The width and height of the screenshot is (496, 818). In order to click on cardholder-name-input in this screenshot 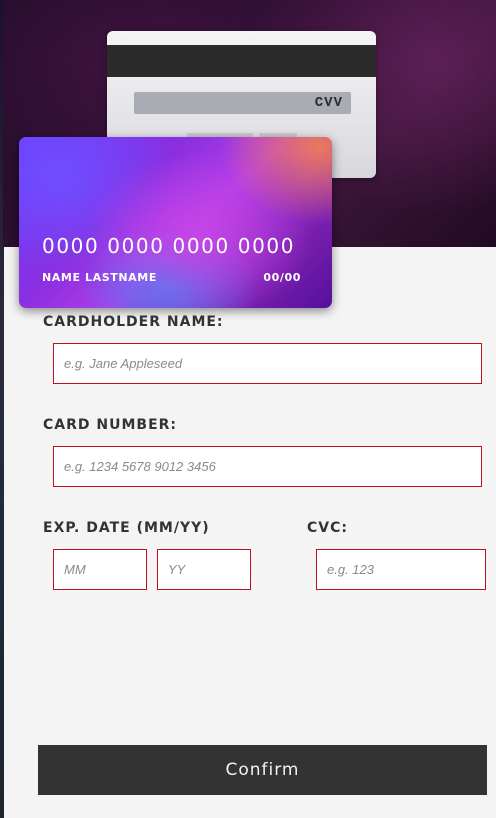, I will do `click(267, 363)`.